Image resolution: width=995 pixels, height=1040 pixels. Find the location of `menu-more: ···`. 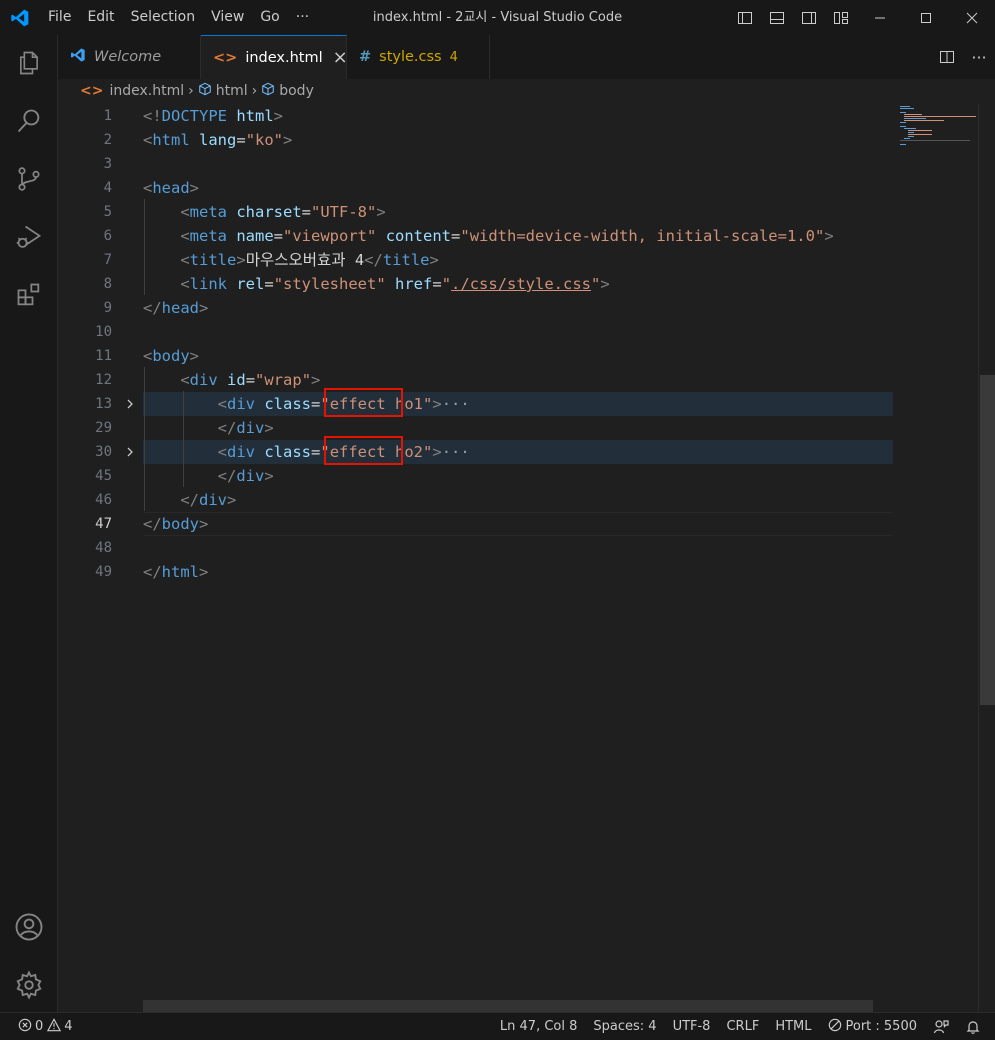

menu-more: ··· is located at coordinates (302, 17).